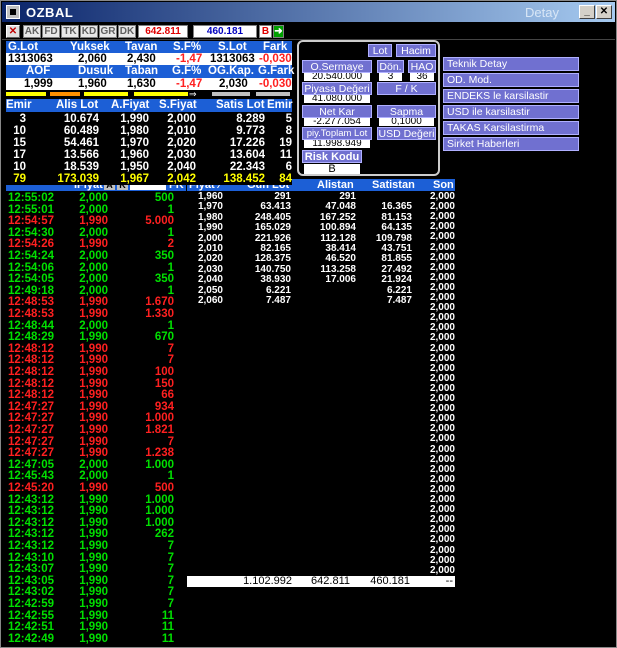  What do you see at coordinates (247, 143) in the screenshot?
I see `orderbook-cell: 17.226` at bounding box center [247, 143].